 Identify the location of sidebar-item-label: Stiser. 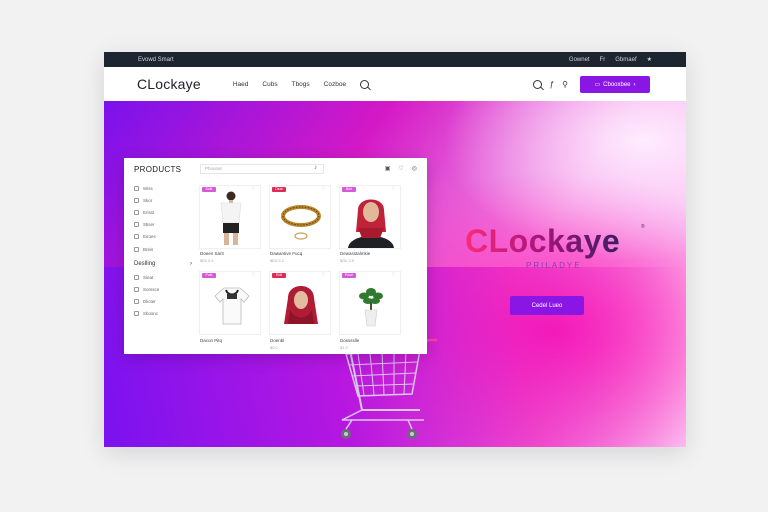
(149, 225).